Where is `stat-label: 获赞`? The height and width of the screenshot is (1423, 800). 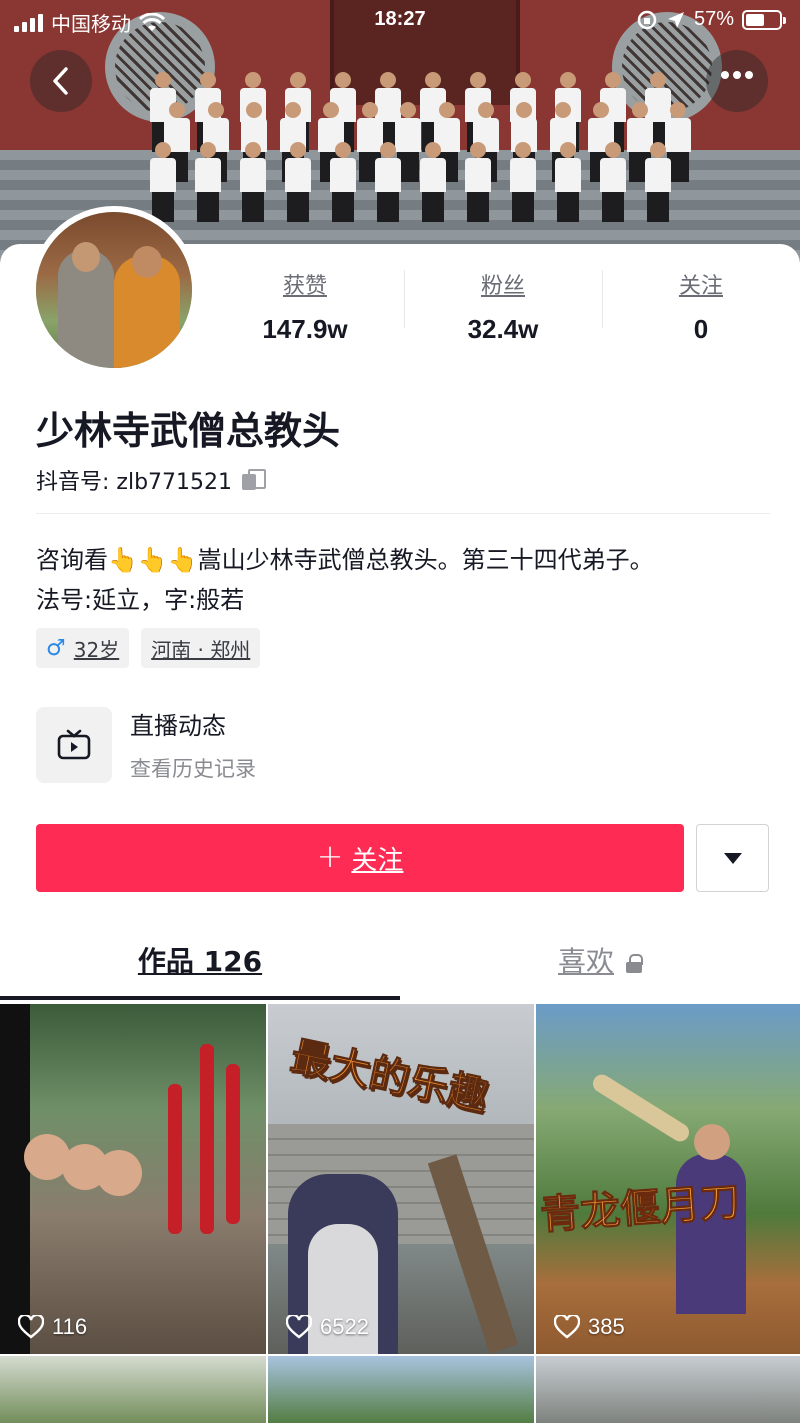 stat-label: 获赞 is located at coordinates (304, 286).